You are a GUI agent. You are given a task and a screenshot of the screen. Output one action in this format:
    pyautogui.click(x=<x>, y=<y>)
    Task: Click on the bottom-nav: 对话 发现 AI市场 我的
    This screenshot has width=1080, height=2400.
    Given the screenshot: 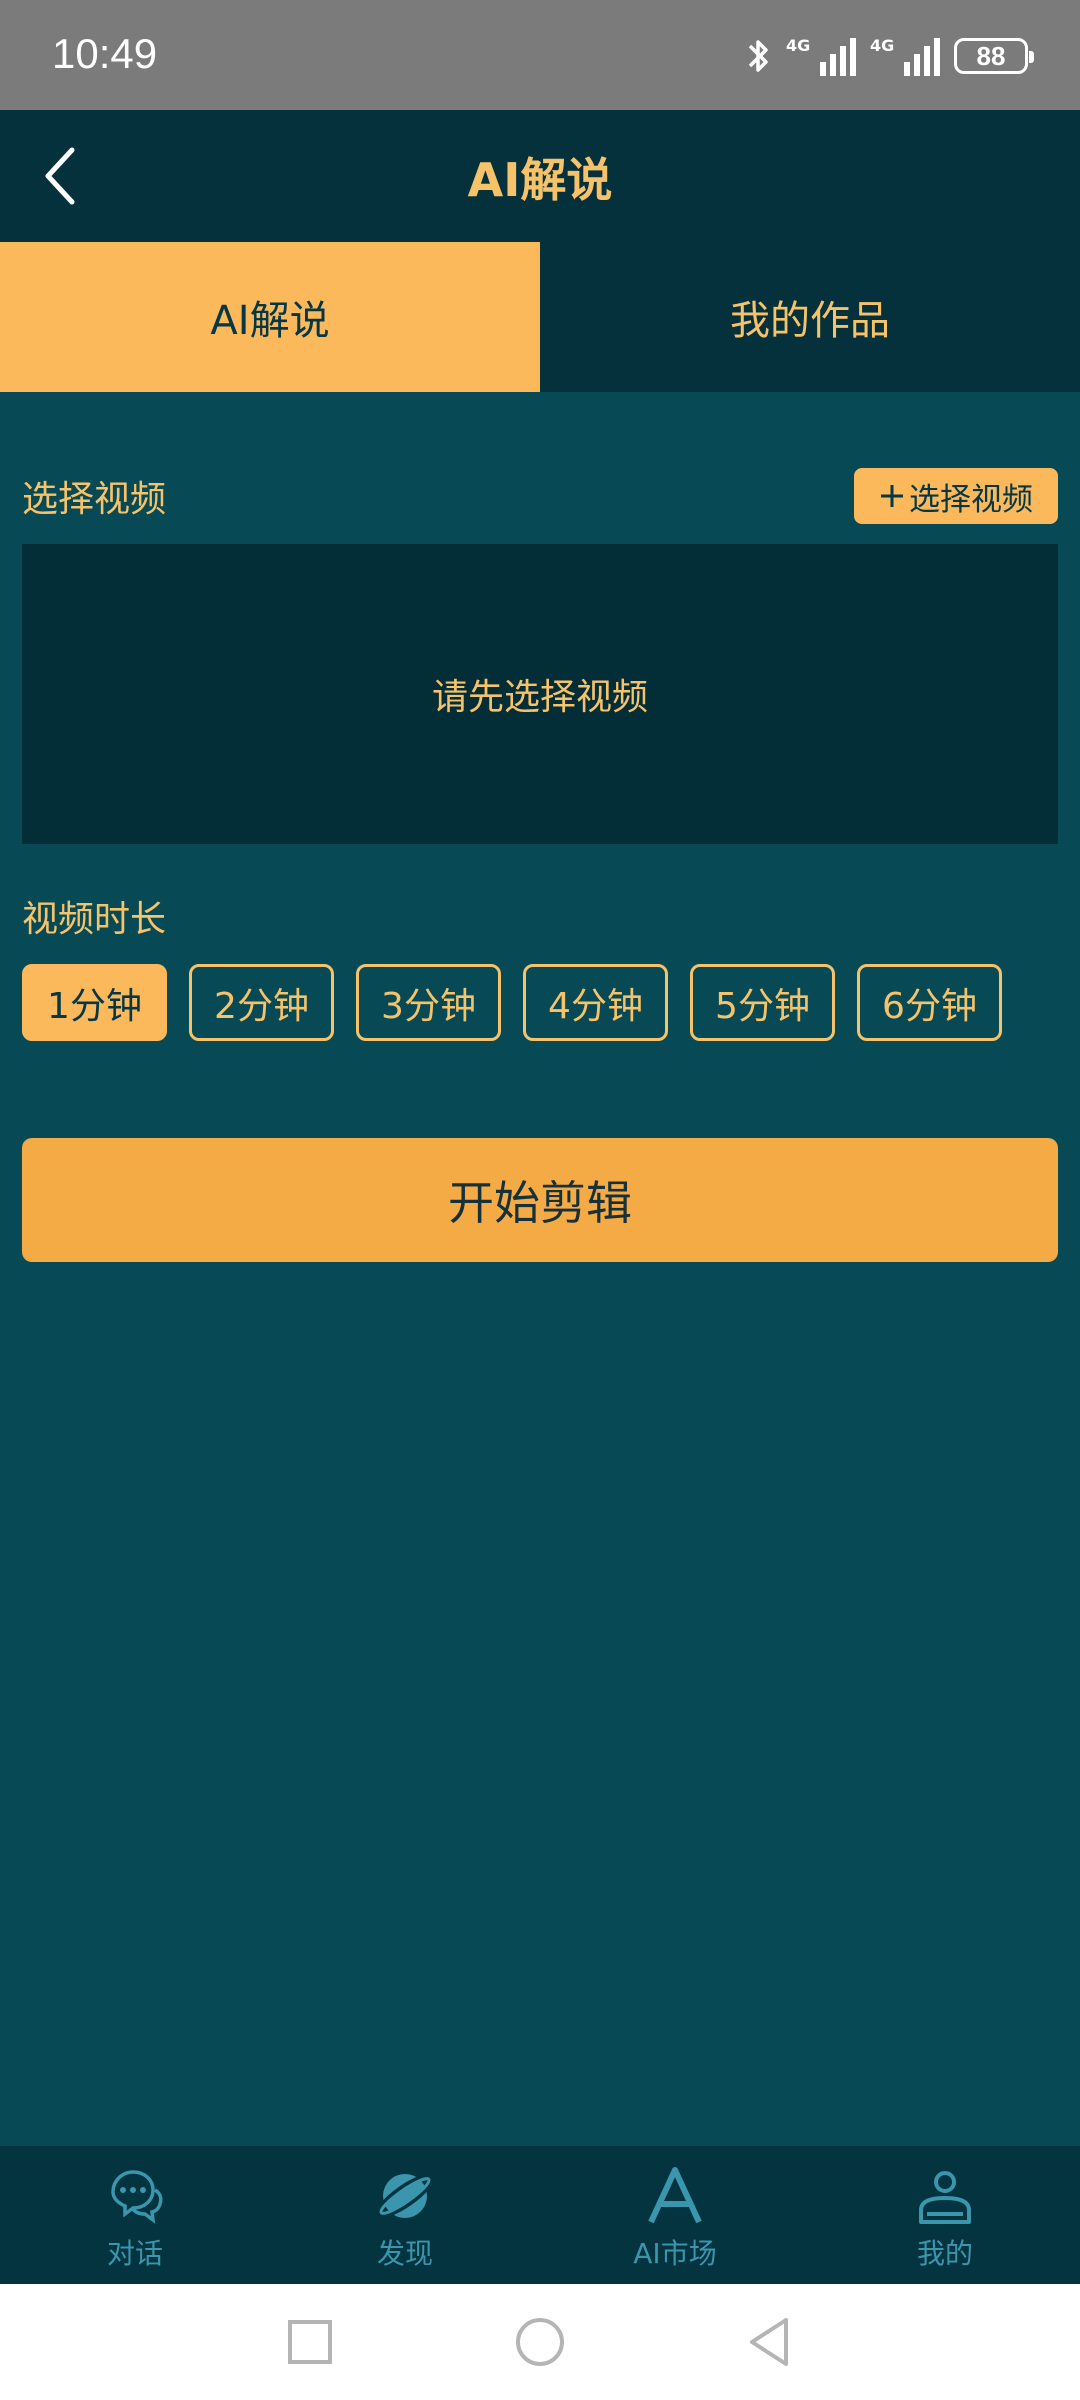 What is the action you would take?
    pyautogui.click(x=540, y=2215)
    